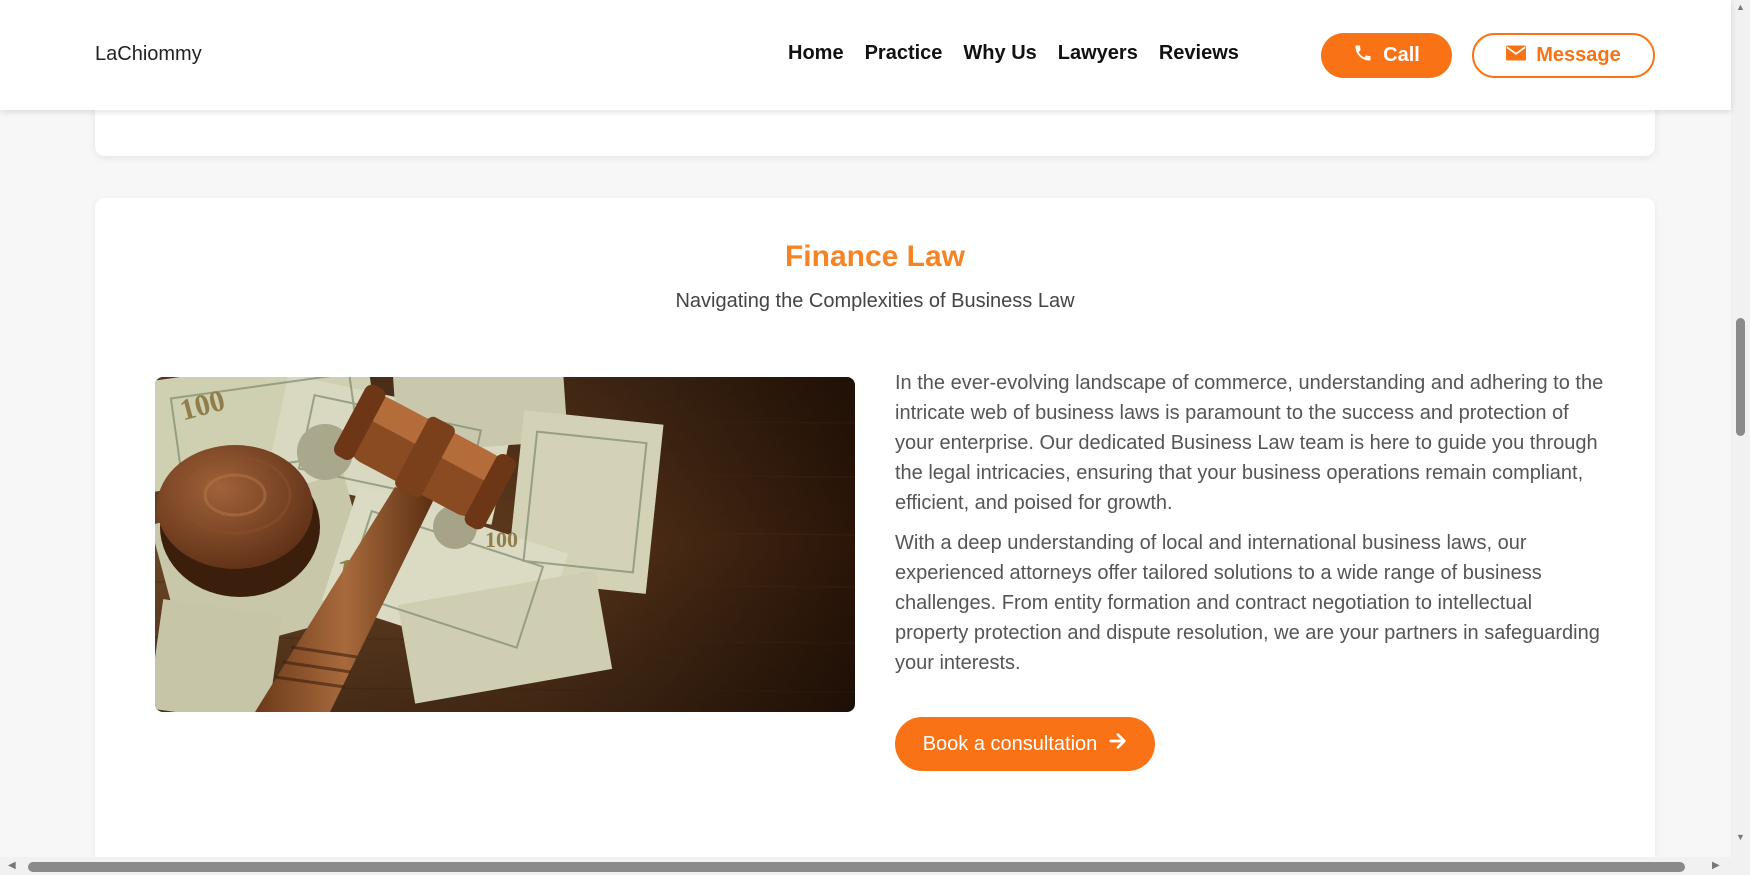 The width and height of the screenshot is (1750, 875). What do you see at coordinates (1118, 744) in the screenshot?
I see `arrow-right-icon` at bounding box center [1118, 744].